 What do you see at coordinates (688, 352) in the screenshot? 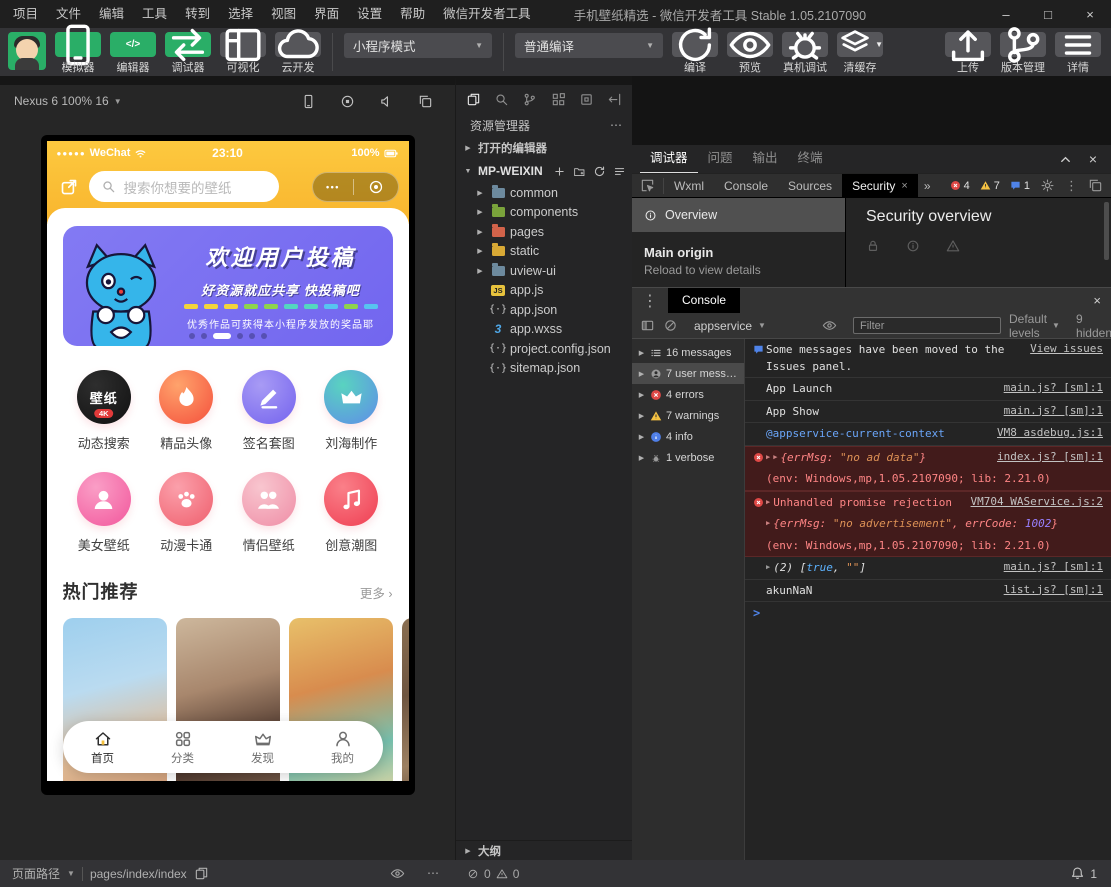
I see `console-filter-list: ▶ 16 messages` at bounding box center [688, 352].